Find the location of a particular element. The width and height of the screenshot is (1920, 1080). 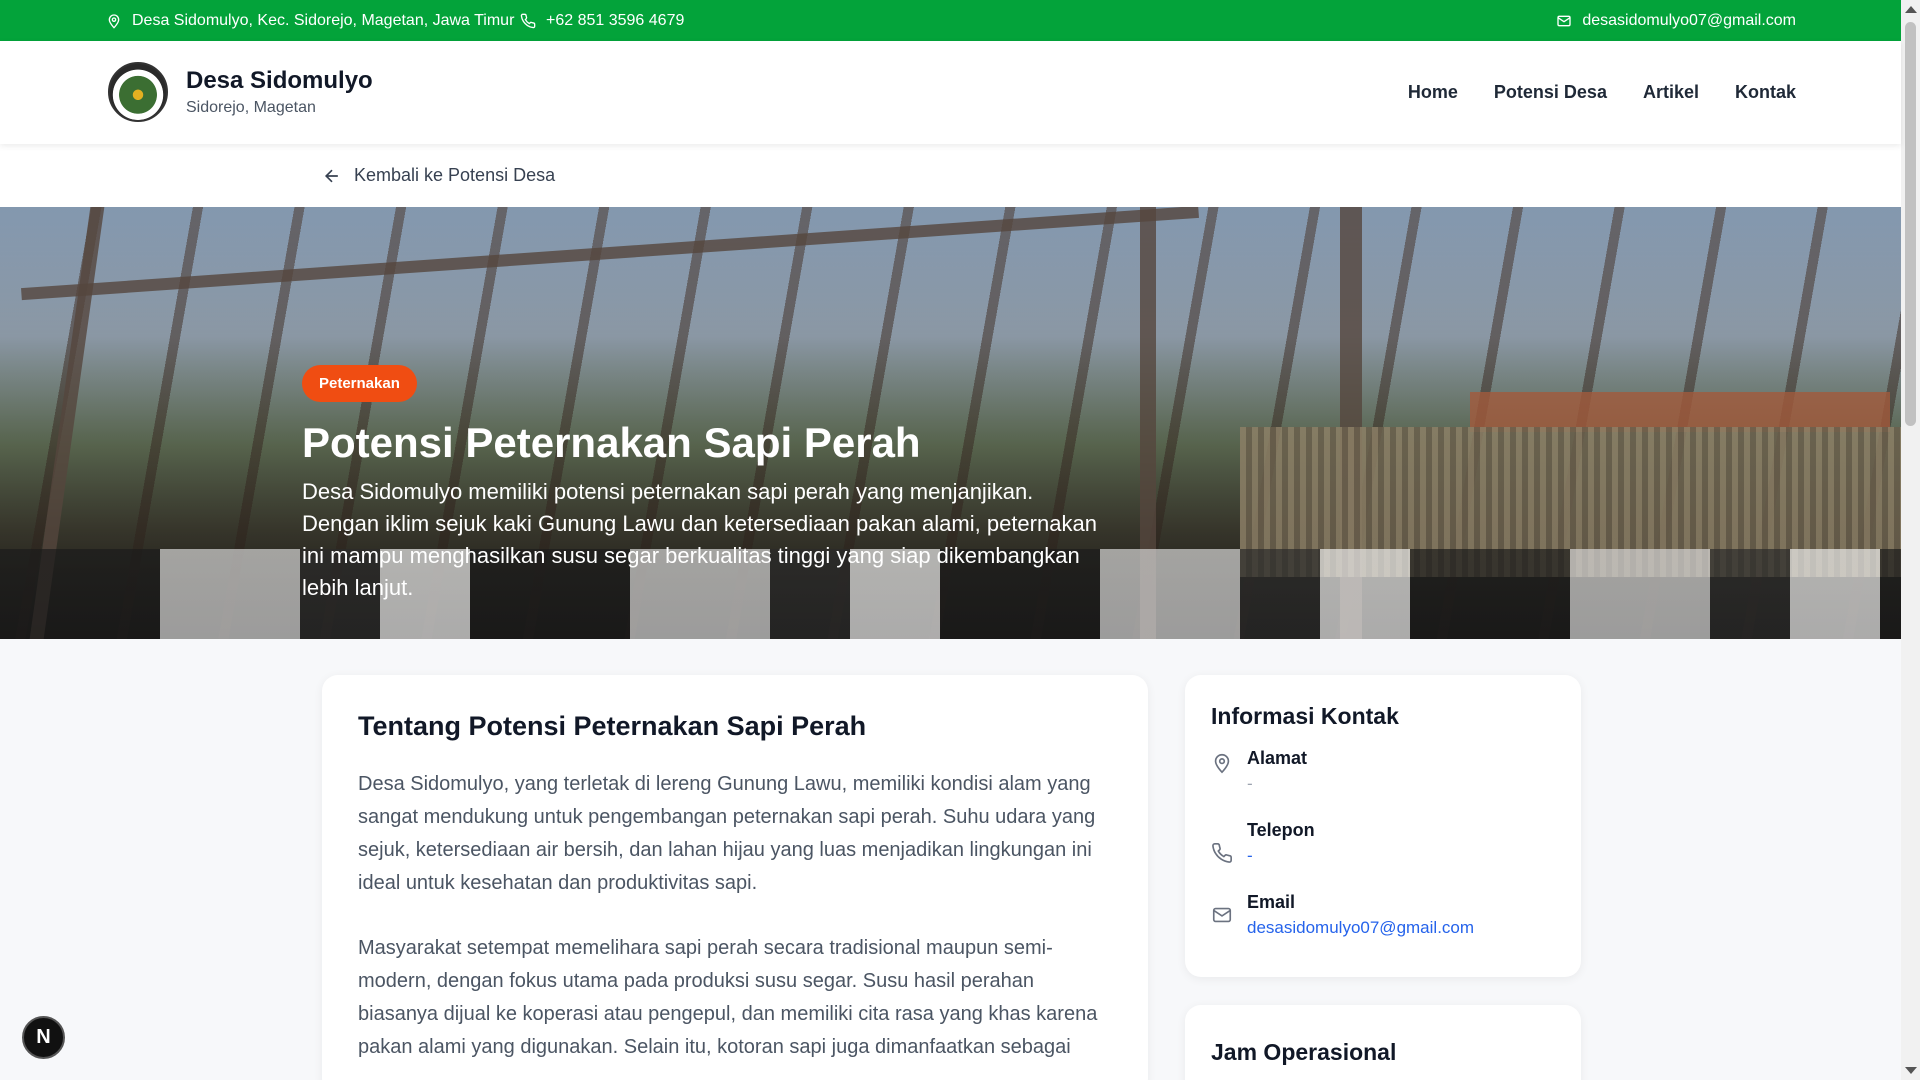

back-link-label: Kembali ke Potensi Desa is located at coordinates (455, 175).